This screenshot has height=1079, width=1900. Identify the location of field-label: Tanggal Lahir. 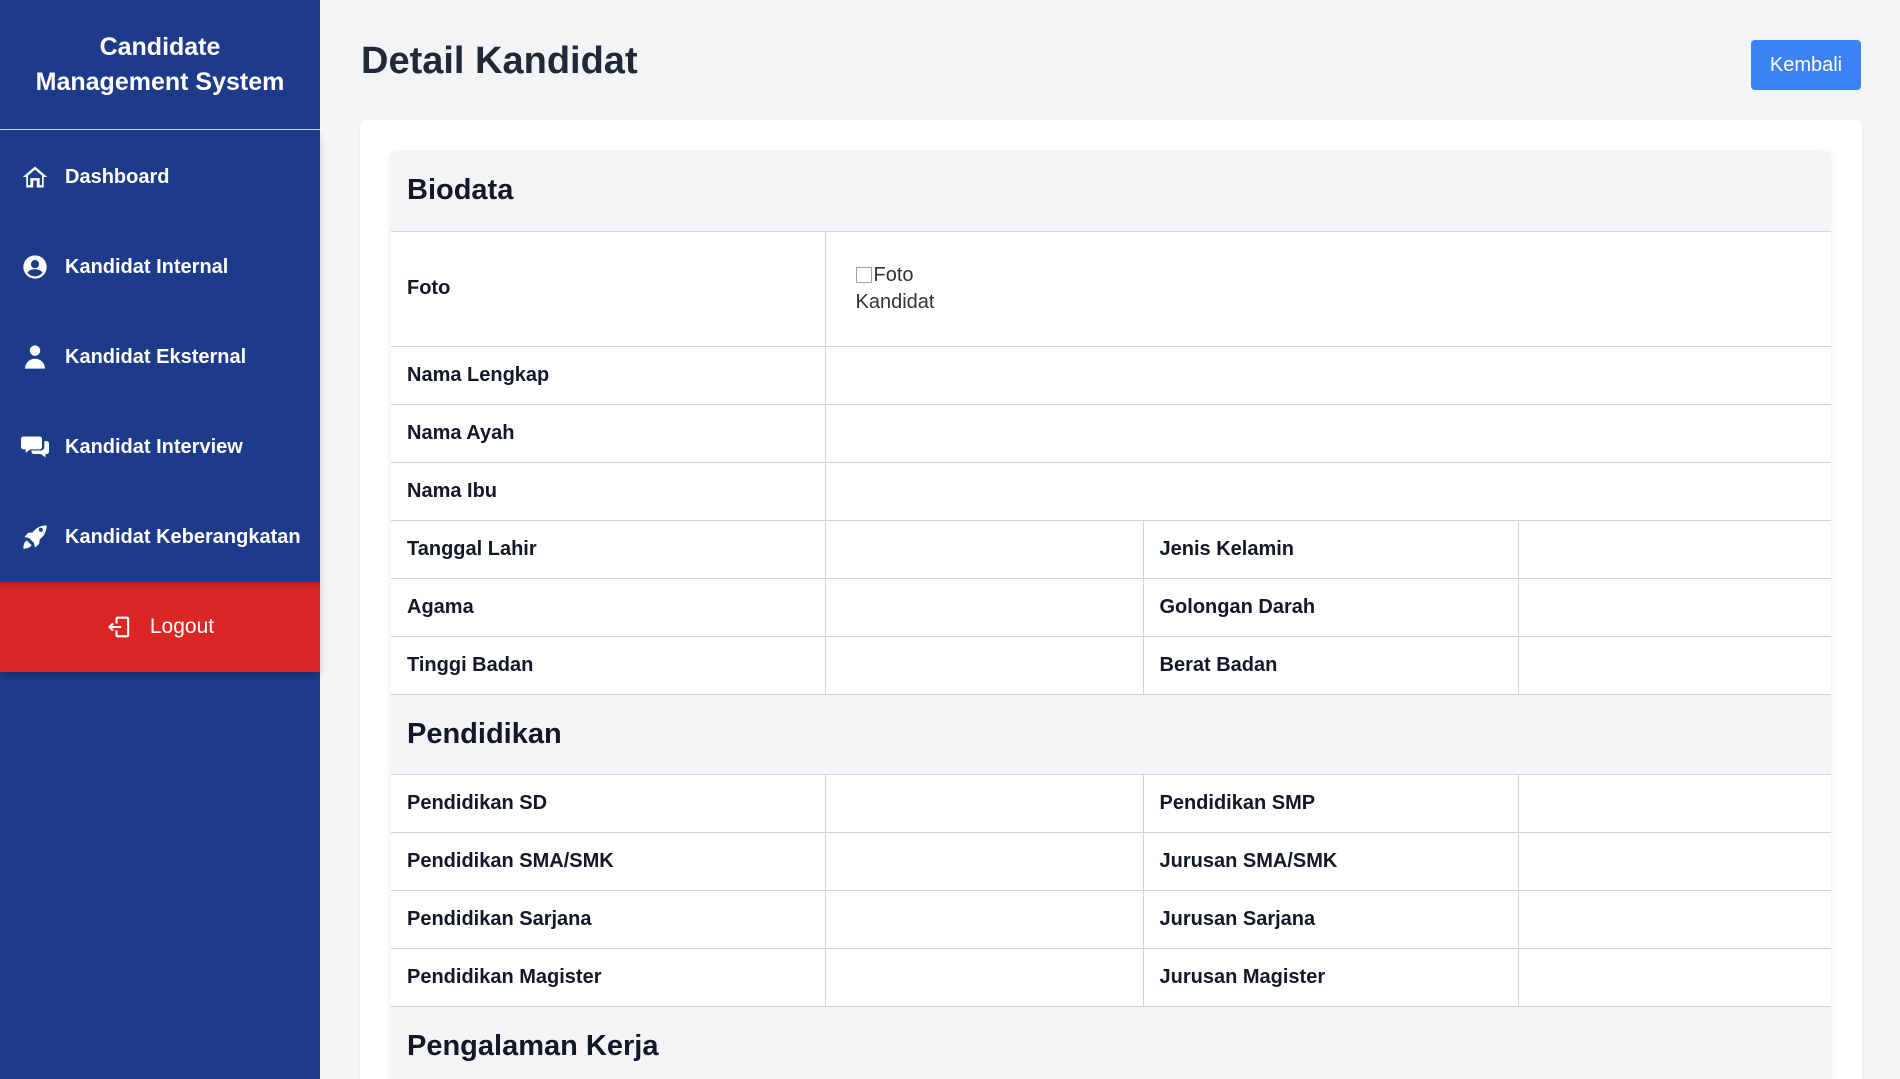
(608, 548).